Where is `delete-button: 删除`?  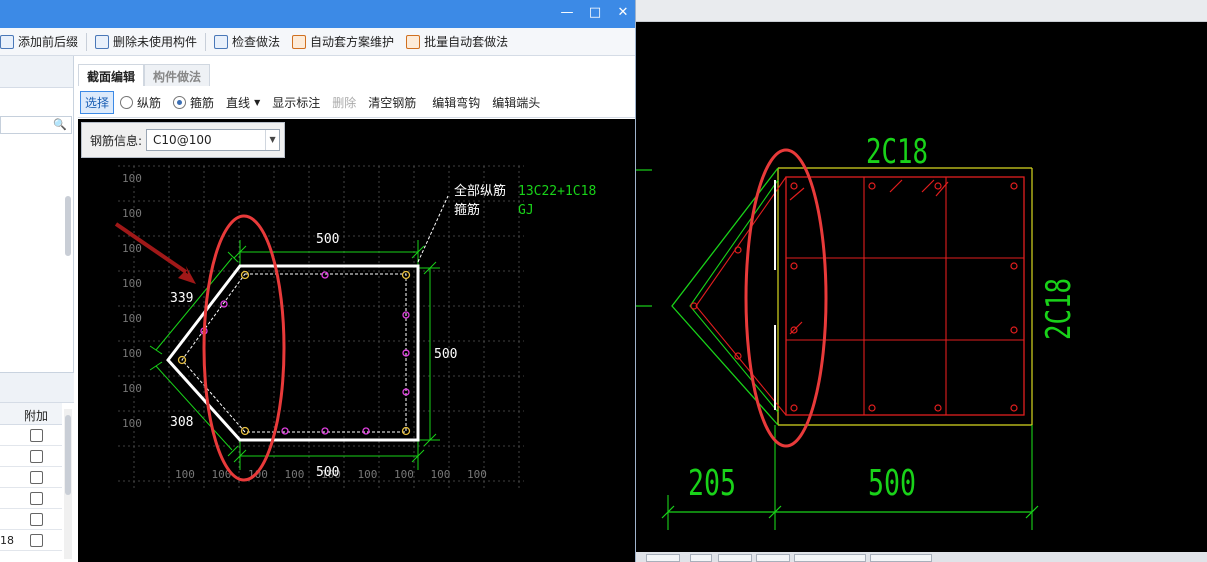
delete-button: 删除 is located at coordinates (344, 102).